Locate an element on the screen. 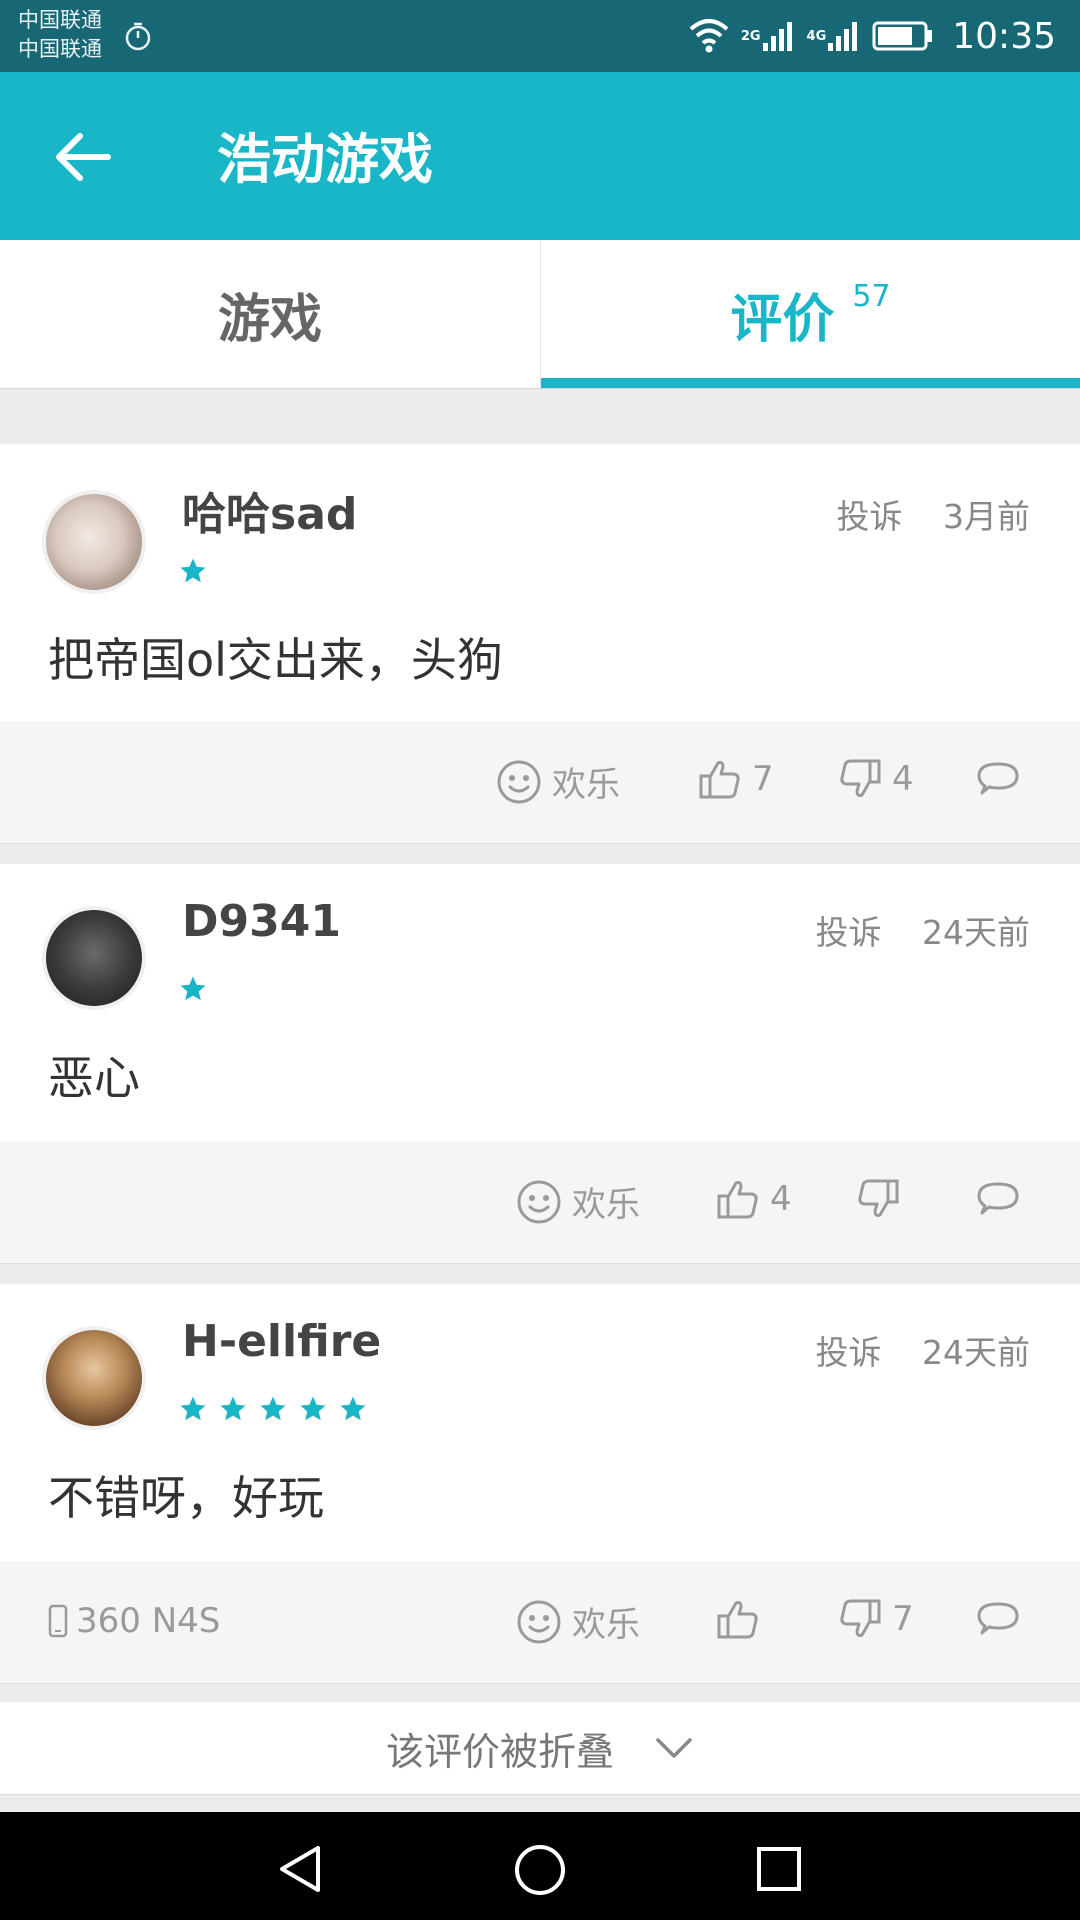 The height and width of the screenshot is (1920, 1080). tab-reviews-count: 57 is located at coordinates (871, 296).